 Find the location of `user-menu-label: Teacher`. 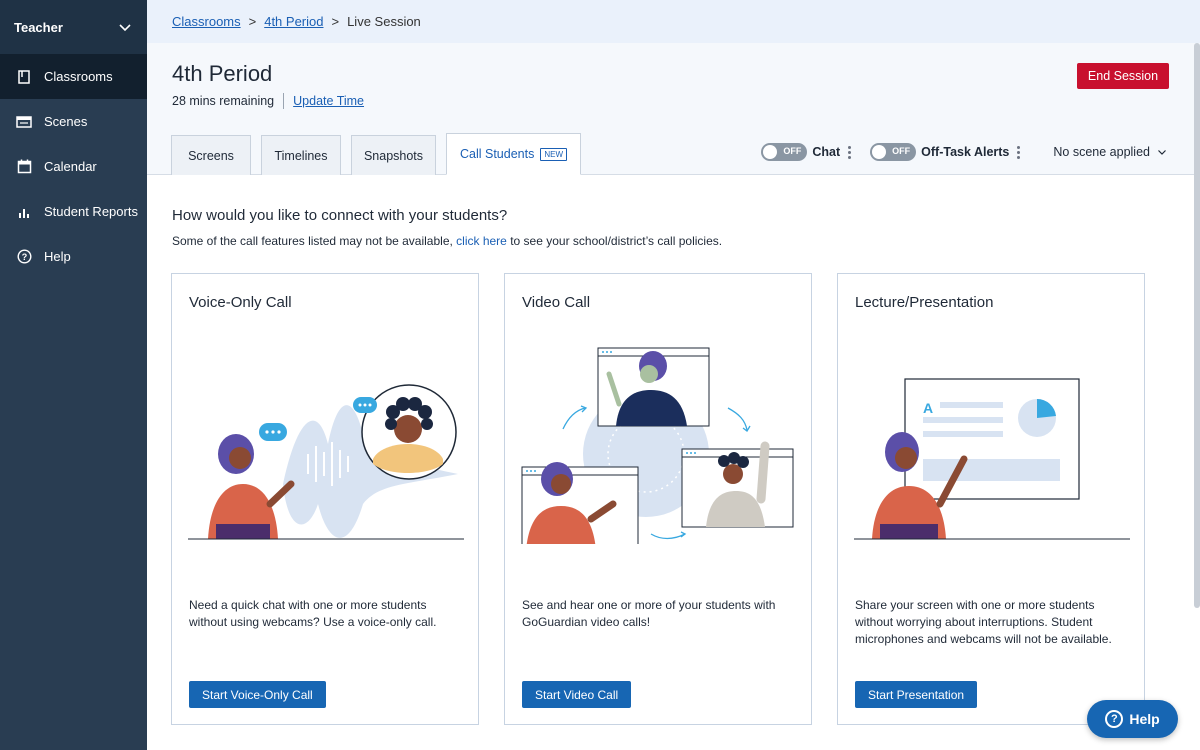

user-menu-label: Teacher is located at coordinates (38, 27).